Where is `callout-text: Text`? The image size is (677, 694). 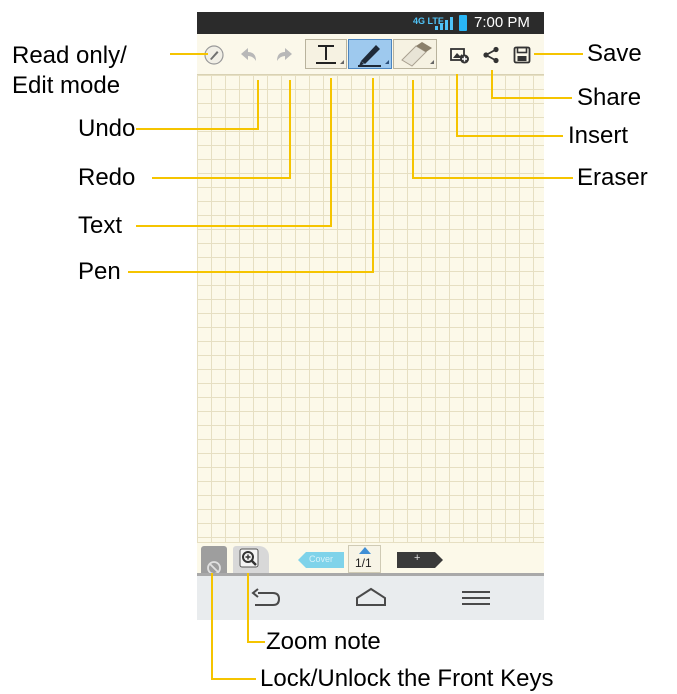 callout-text: Text is located at coordinates (100, 225).